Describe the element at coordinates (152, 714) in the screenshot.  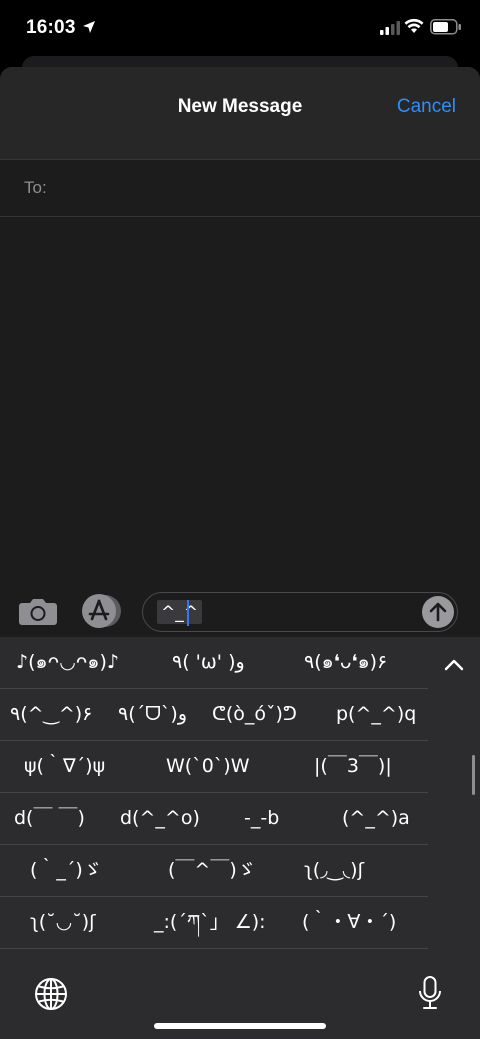
I see `kaomoji-key: ٩(ˊᗜˋ)و` at that location.